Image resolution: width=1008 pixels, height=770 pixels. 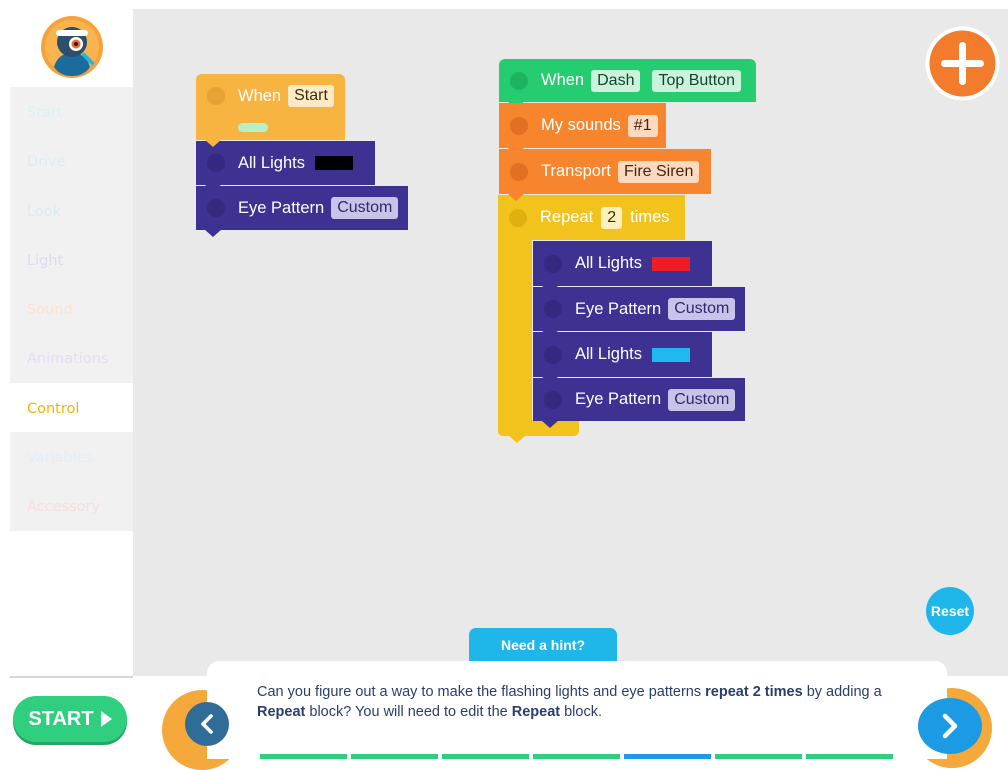 I want to click on hint-text-part: block? You will need to edit the, so click(x=408, y=712).